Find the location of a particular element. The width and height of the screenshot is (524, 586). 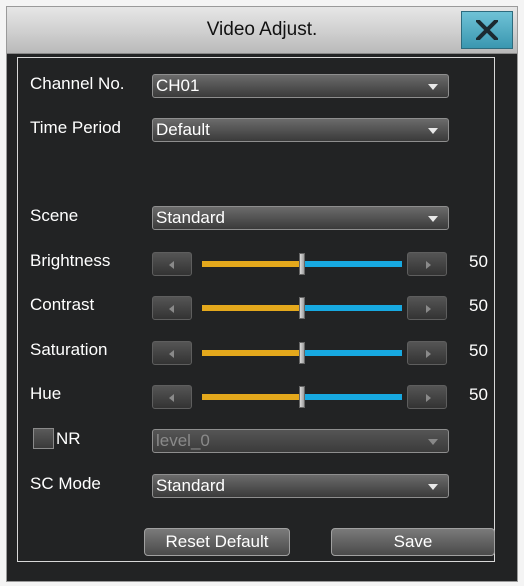

save-button: Save is located at coordinates (413, 542).